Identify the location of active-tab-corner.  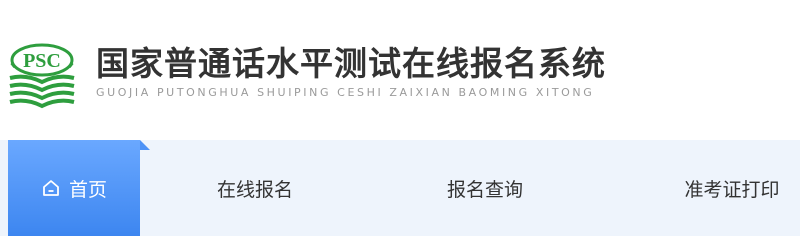
(145, 145).